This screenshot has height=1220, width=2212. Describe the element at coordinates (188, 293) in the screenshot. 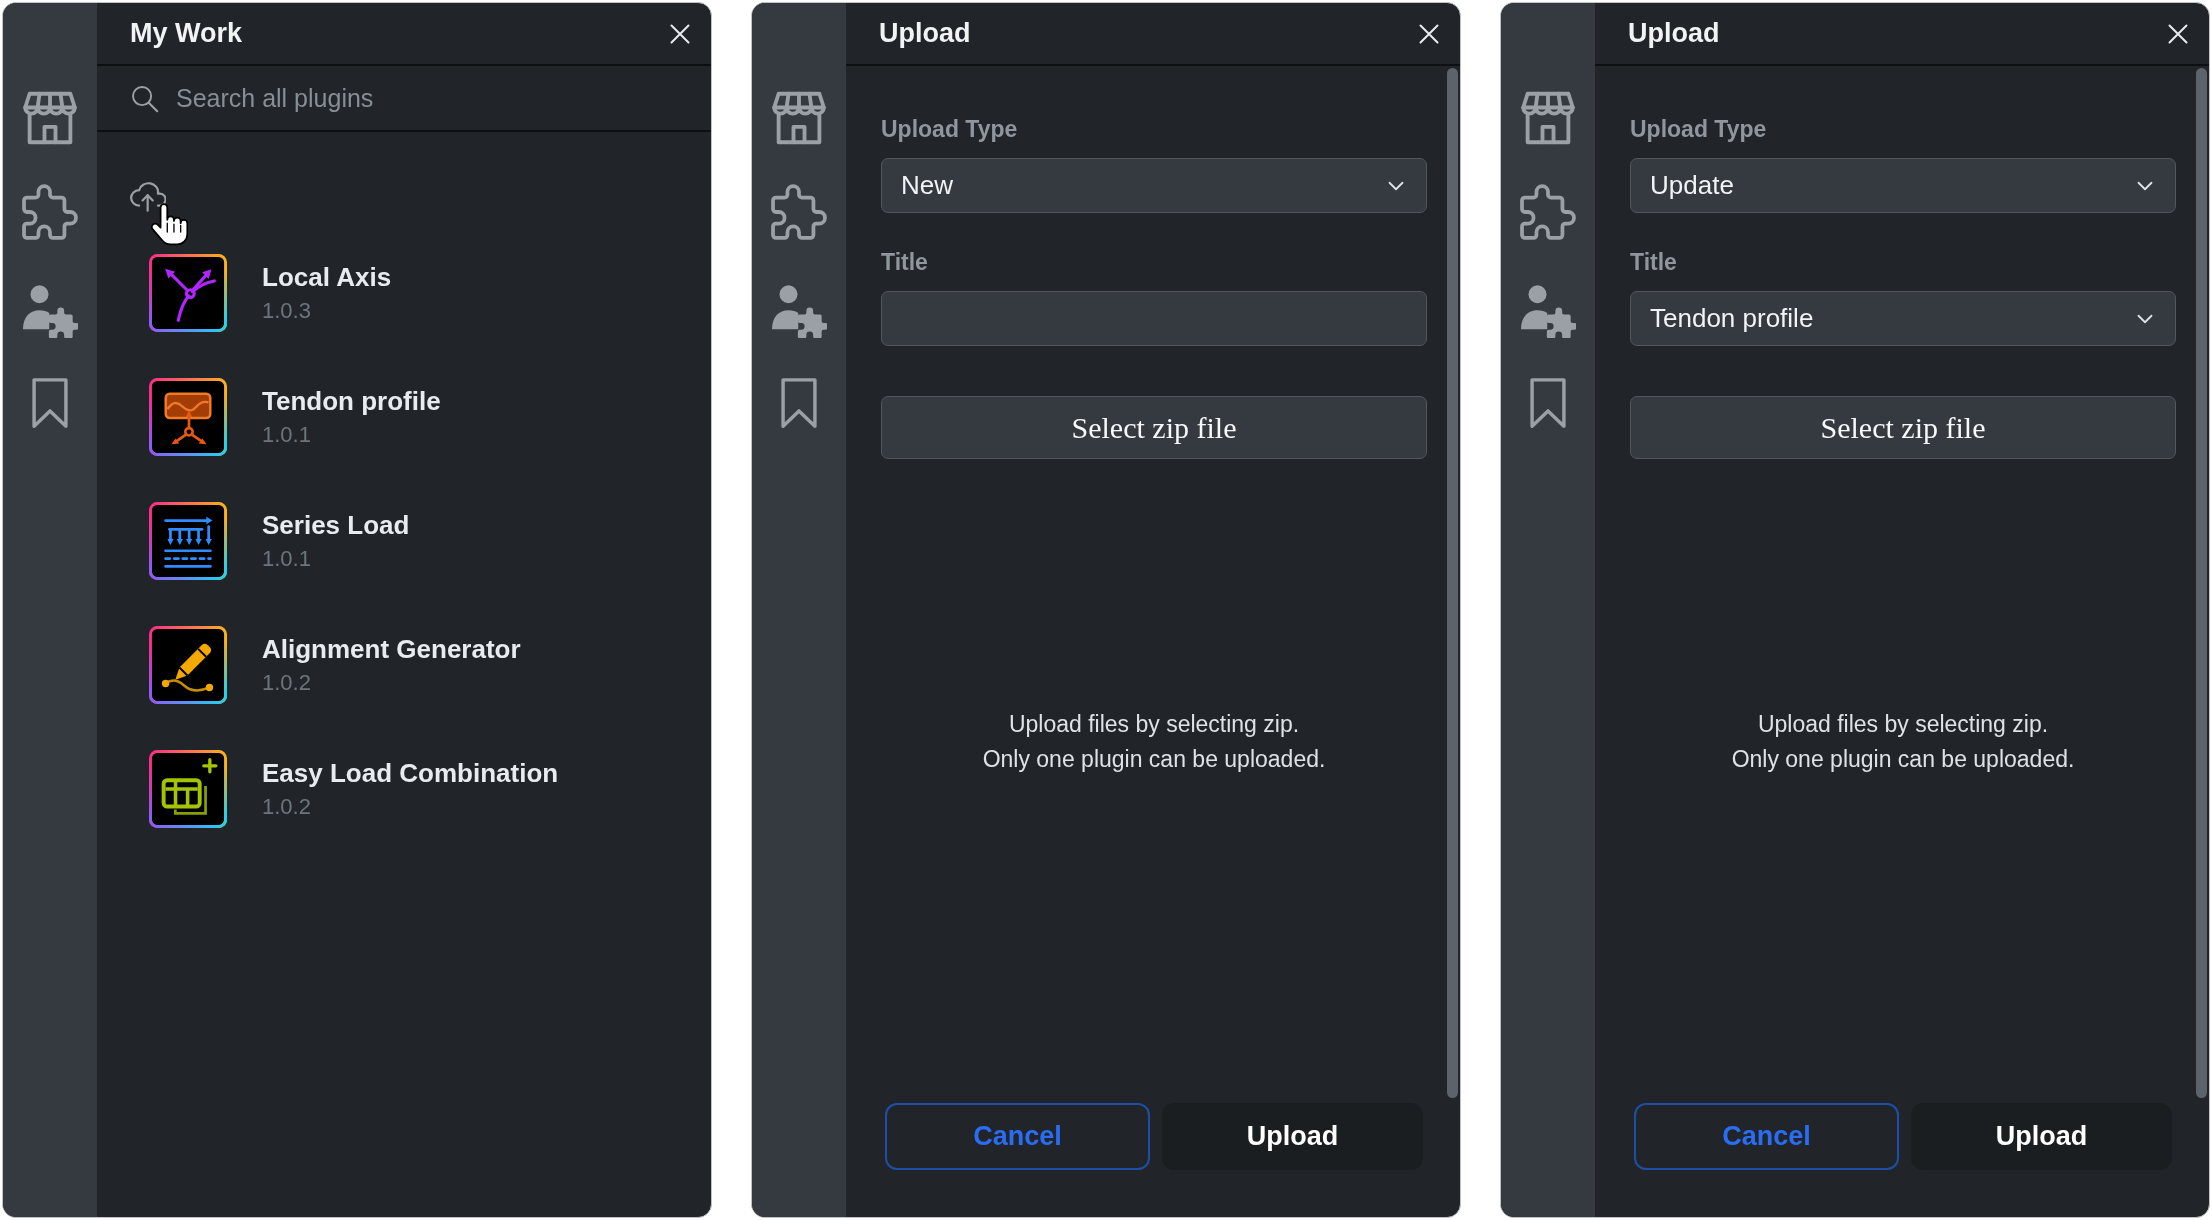

I see `axis-arrows-icon` at that location.